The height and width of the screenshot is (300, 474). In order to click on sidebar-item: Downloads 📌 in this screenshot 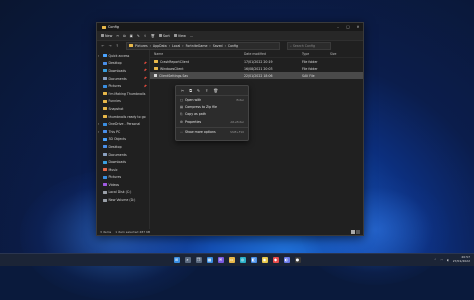, I will do `click(123, 71)`.